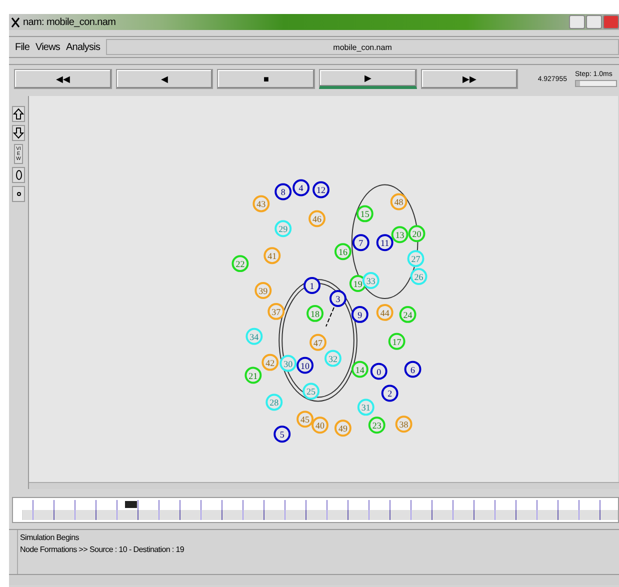 The image size is (619, 587). Describe the element at coordinates (102, 549) in the screenshot. I see `log-line: Node Formations >> Source : 10 - Destination : 19` at that location.